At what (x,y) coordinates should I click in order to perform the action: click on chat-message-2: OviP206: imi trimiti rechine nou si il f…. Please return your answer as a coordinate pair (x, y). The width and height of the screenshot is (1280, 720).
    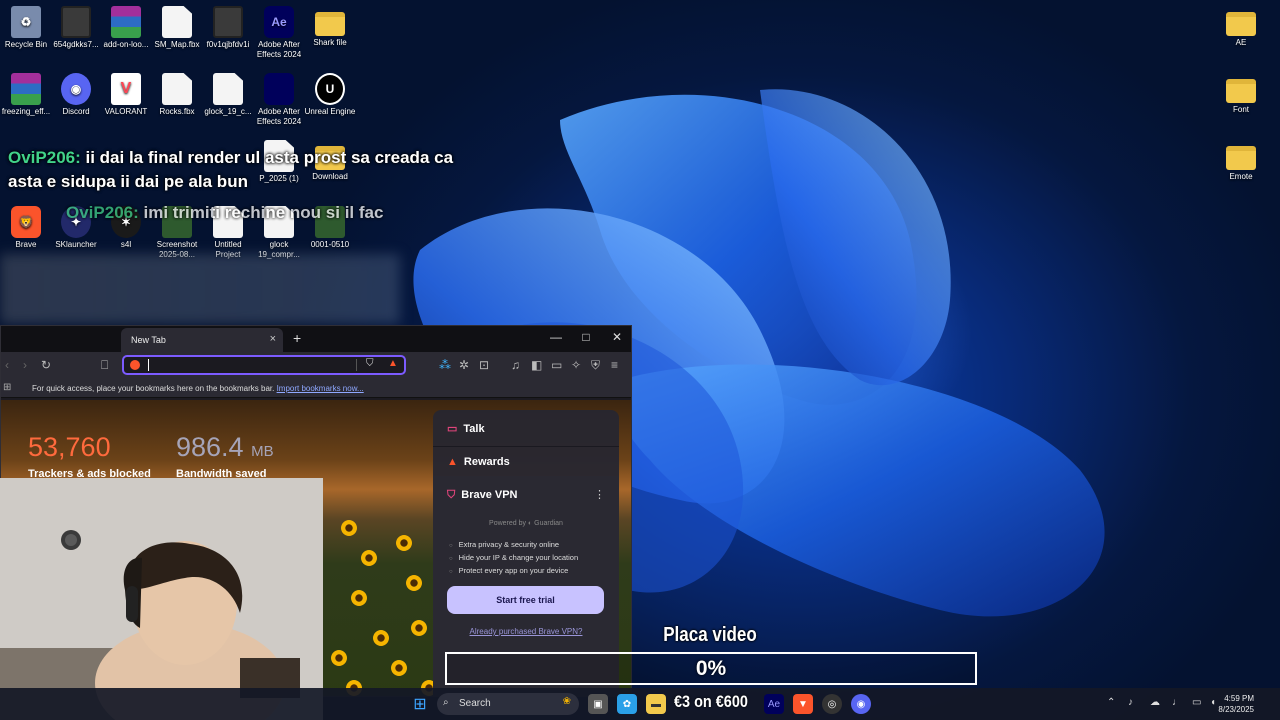
    Looking at the image, I should click on (224, 213).